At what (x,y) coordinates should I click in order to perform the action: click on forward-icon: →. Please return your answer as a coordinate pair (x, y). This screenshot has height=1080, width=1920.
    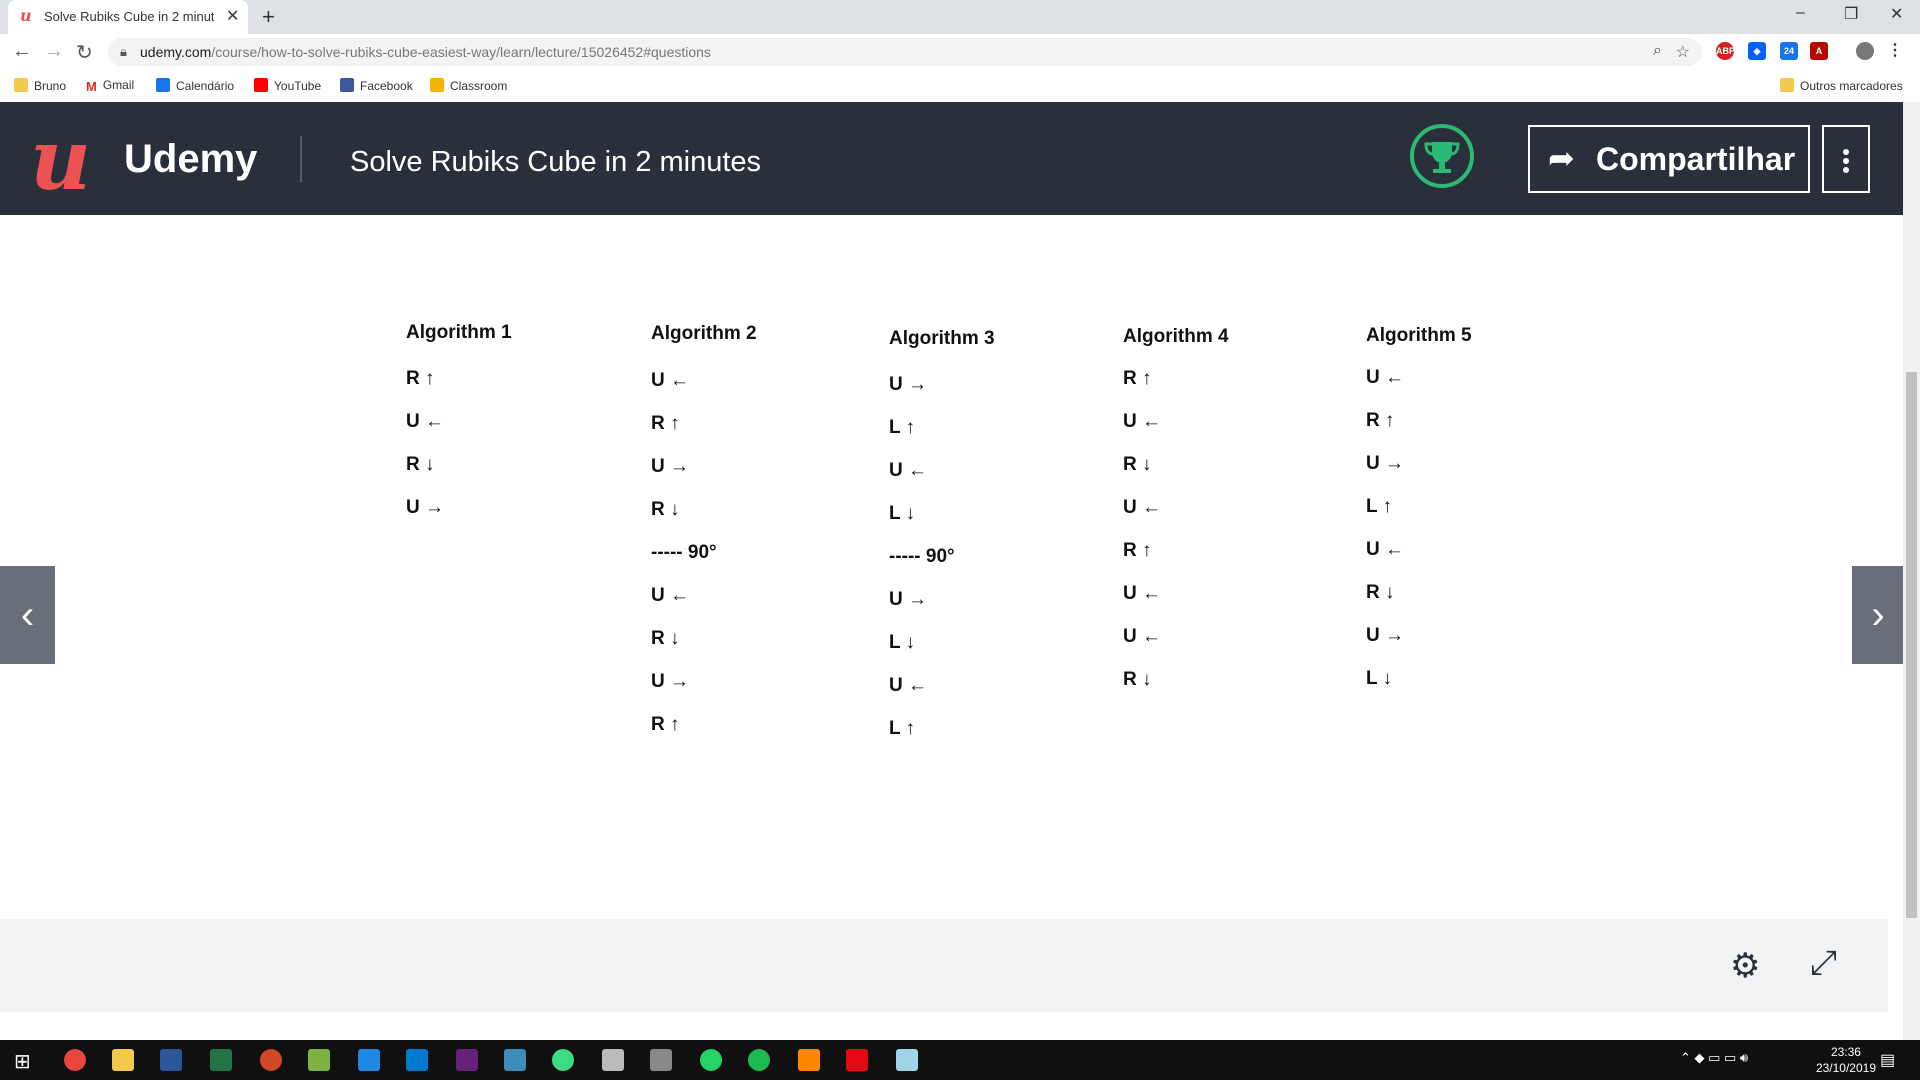
    Looking at the image, I should click on (54, 51).